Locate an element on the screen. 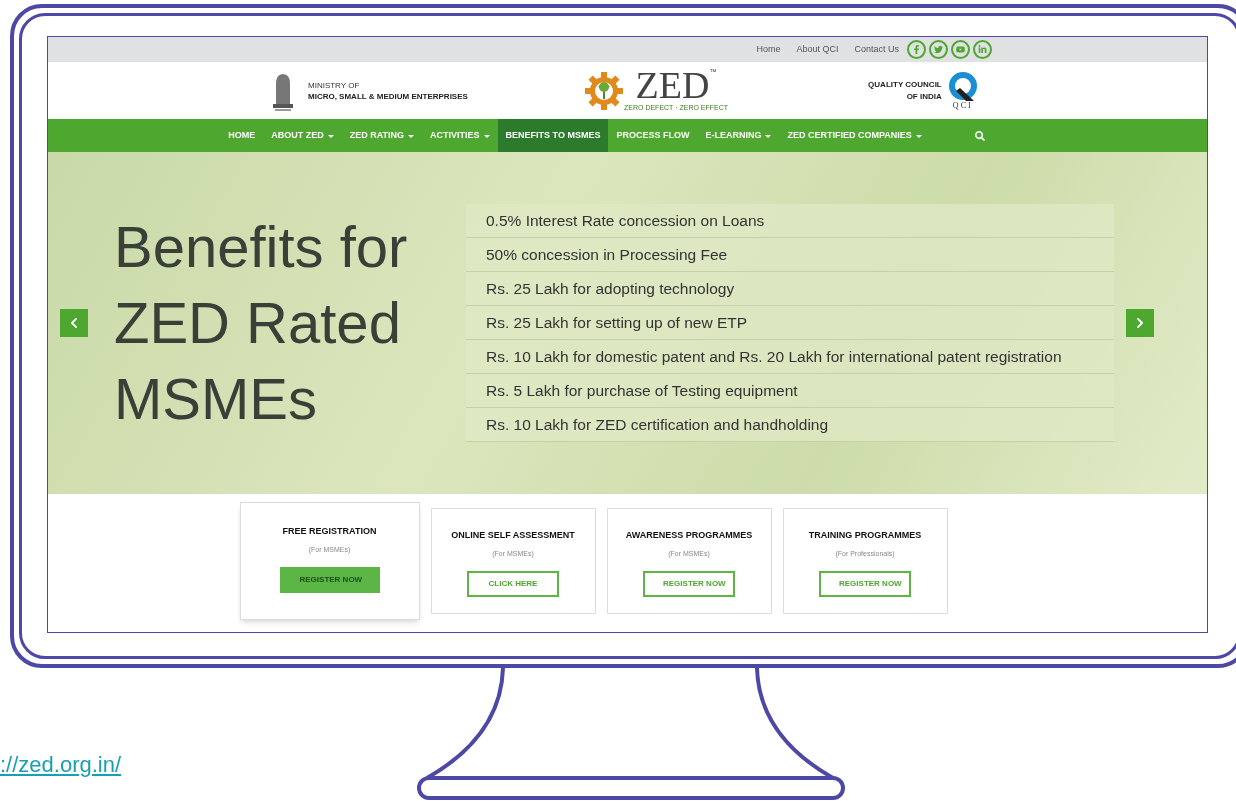  benefit-row: Rs. 10 Lakh for domestic patent and Rs. 20 Lakh for international patent registration is located at coordinates (790, 357).